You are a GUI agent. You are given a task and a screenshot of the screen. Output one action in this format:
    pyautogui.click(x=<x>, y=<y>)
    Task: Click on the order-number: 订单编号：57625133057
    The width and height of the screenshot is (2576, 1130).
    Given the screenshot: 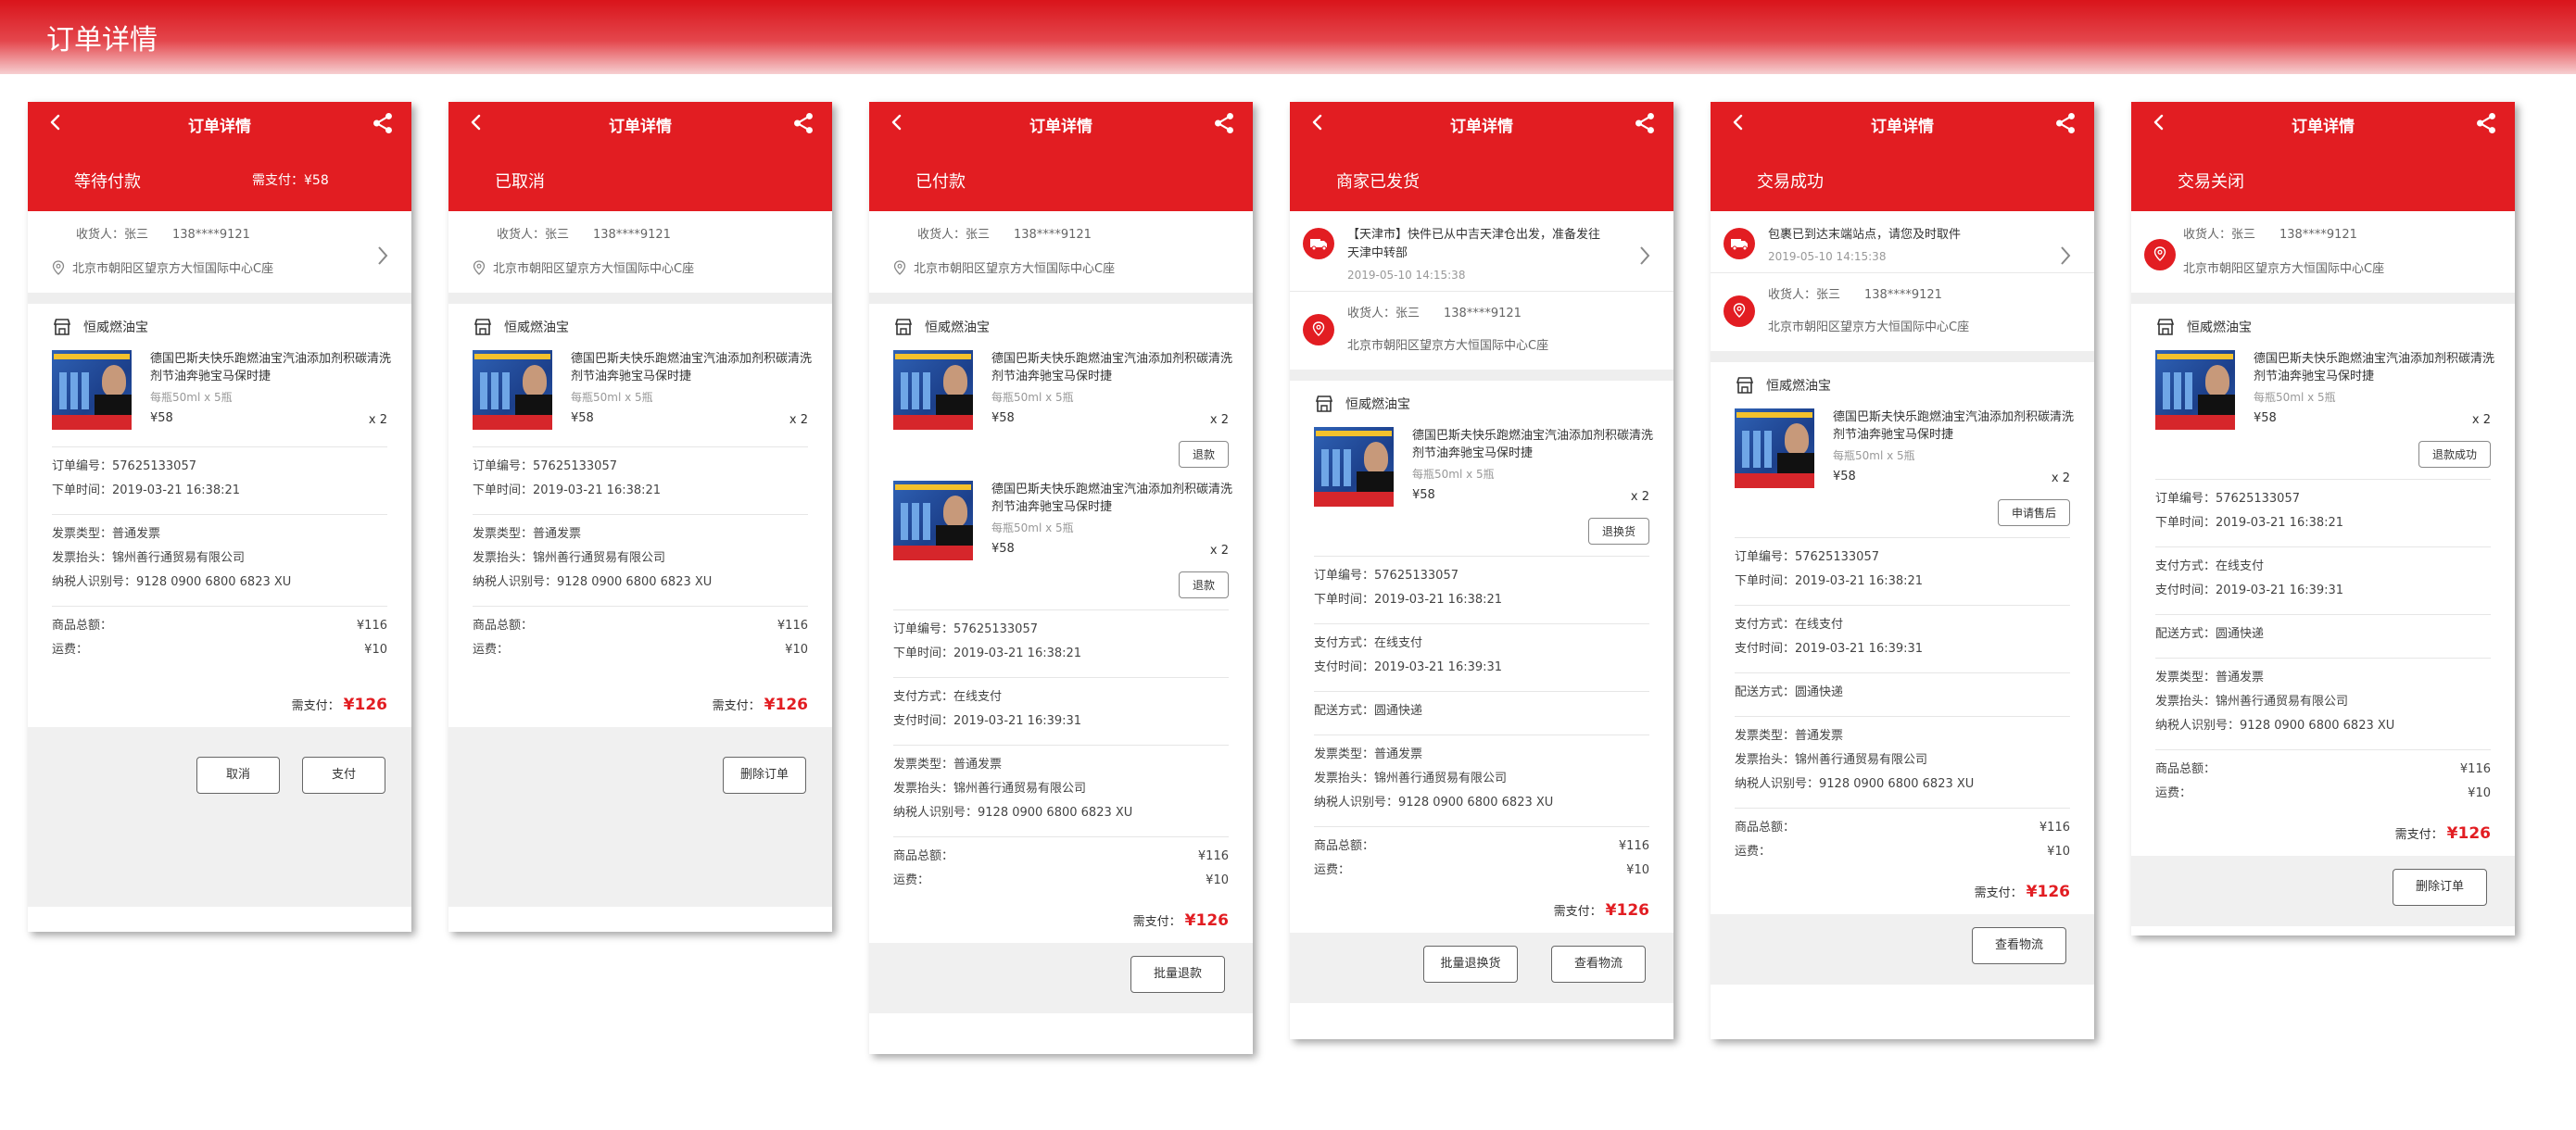 What is the action you would take?
    pyautogui.click(x=965, y=629)
    